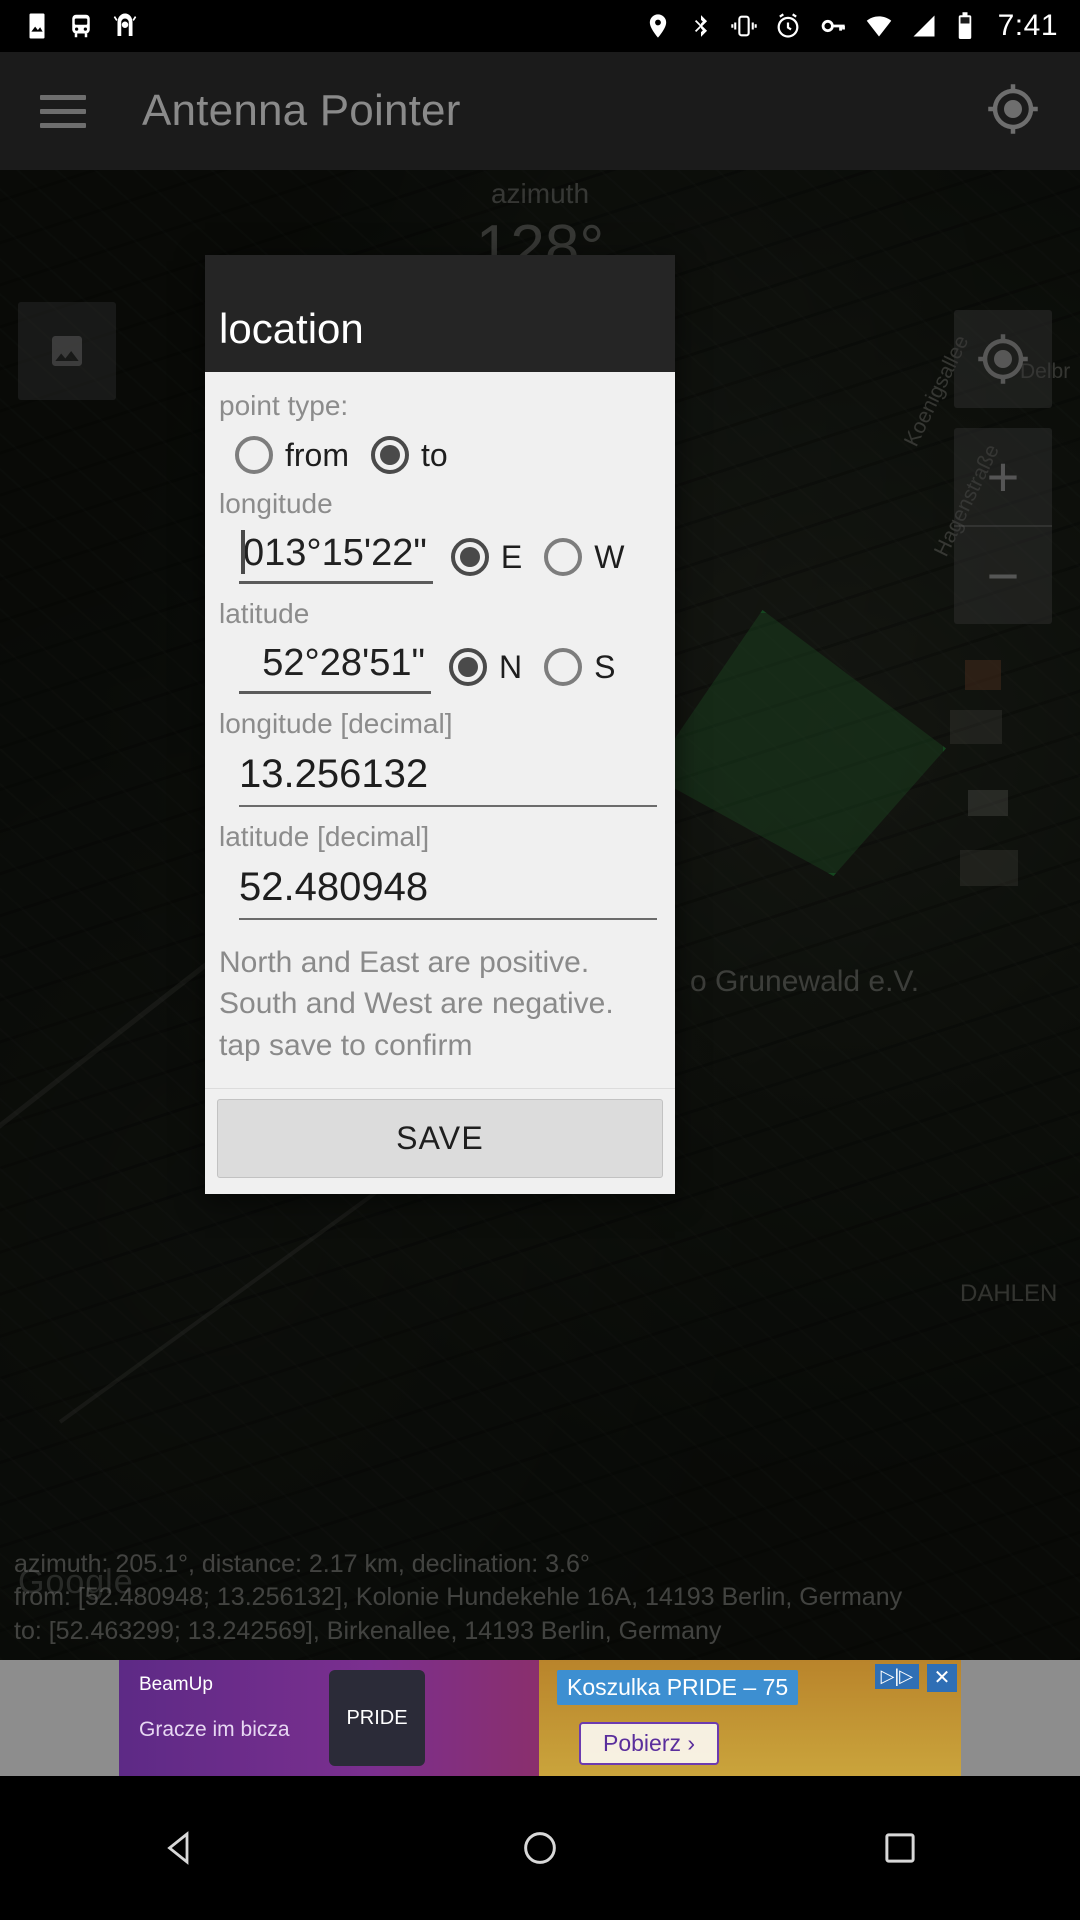 This screenshot has height=1920, width=1080. I want to click on bluetooth-icon, so click(700, 26).